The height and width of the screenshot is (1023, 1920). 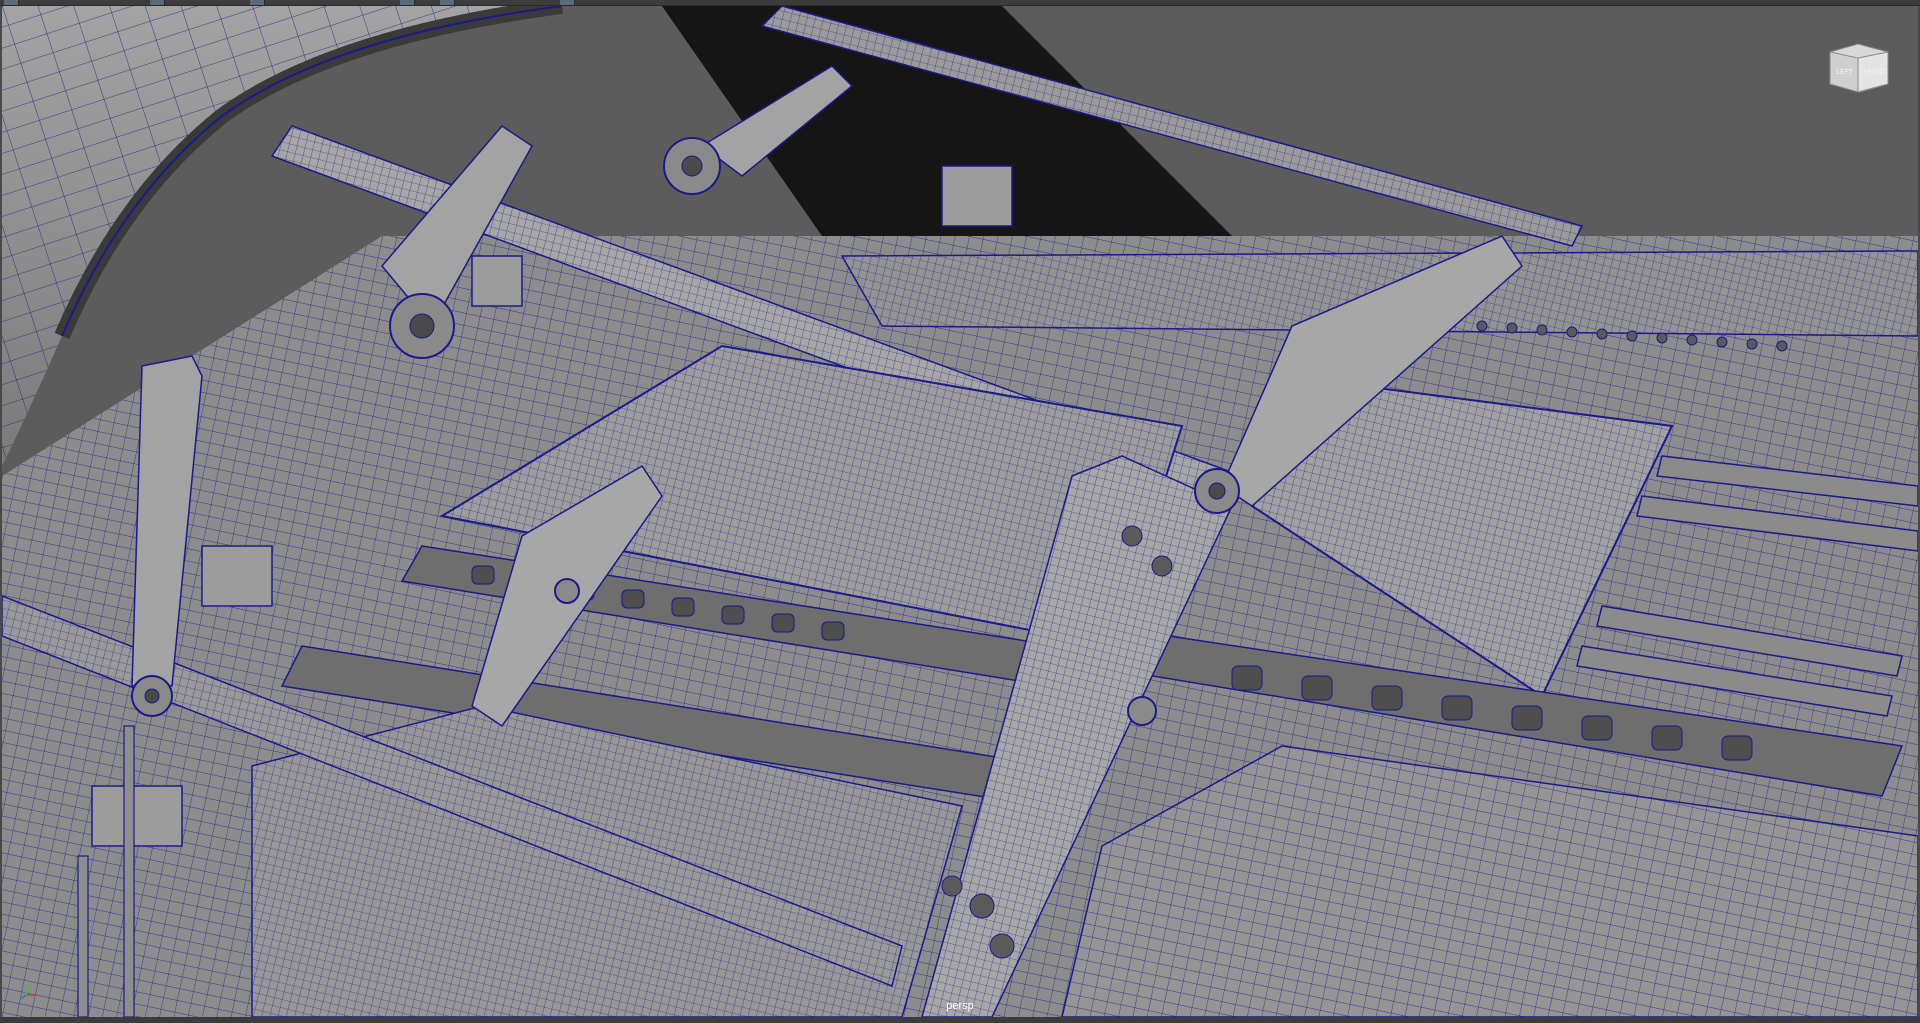 I want to click on bottom-bar, so click(x=960, y=1020).